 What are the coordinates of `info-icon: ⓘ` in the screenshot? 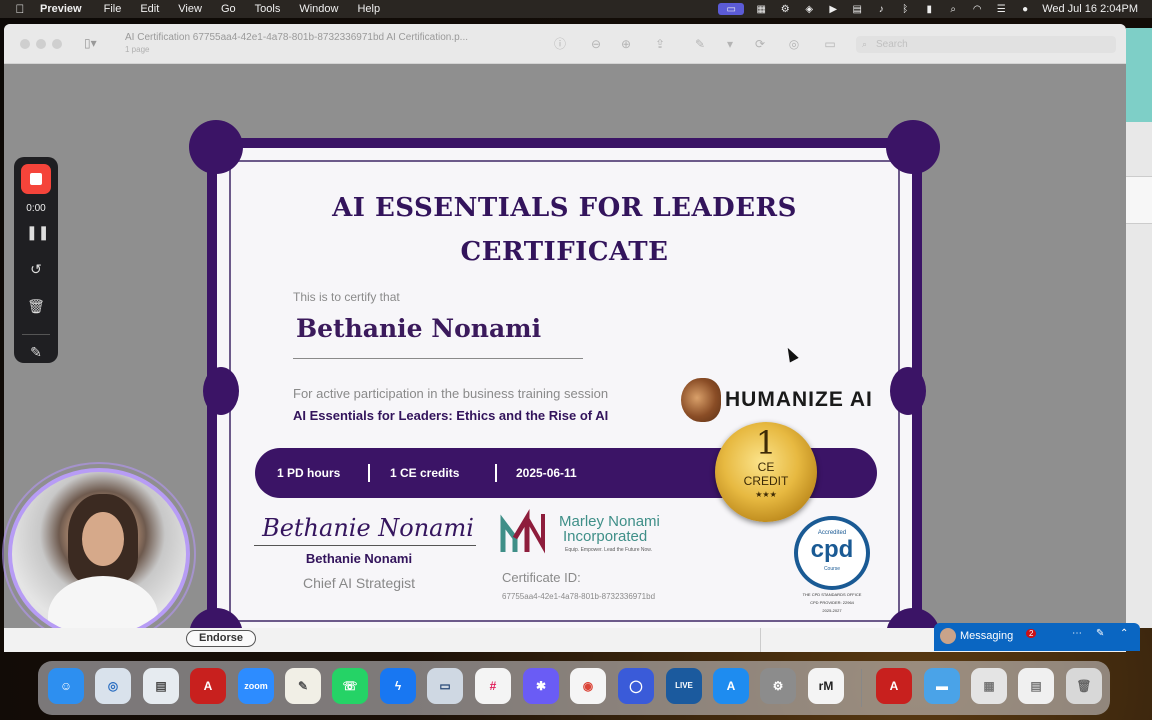 It's located at (560, 44).